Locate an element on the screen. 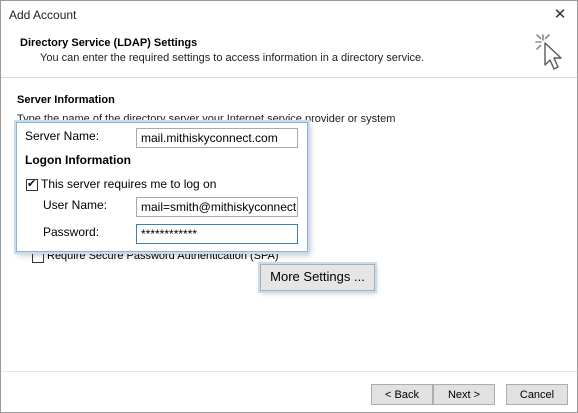 This screenshot has height=413, width=578. requires-logon-label: This server requires me to log on is located at coordinates (129, 184).